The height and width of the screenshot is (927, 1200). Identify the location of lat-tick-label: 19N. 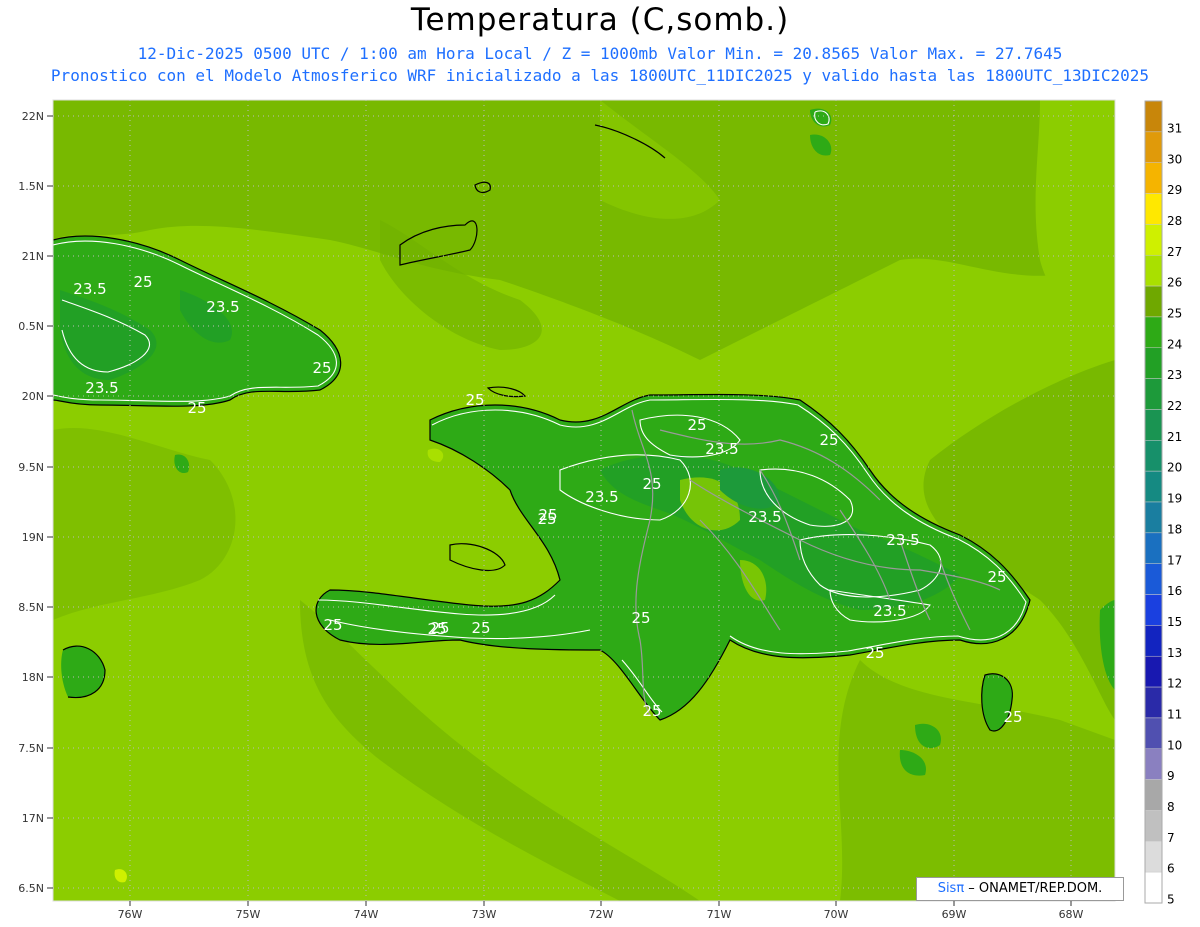
(33, 537).